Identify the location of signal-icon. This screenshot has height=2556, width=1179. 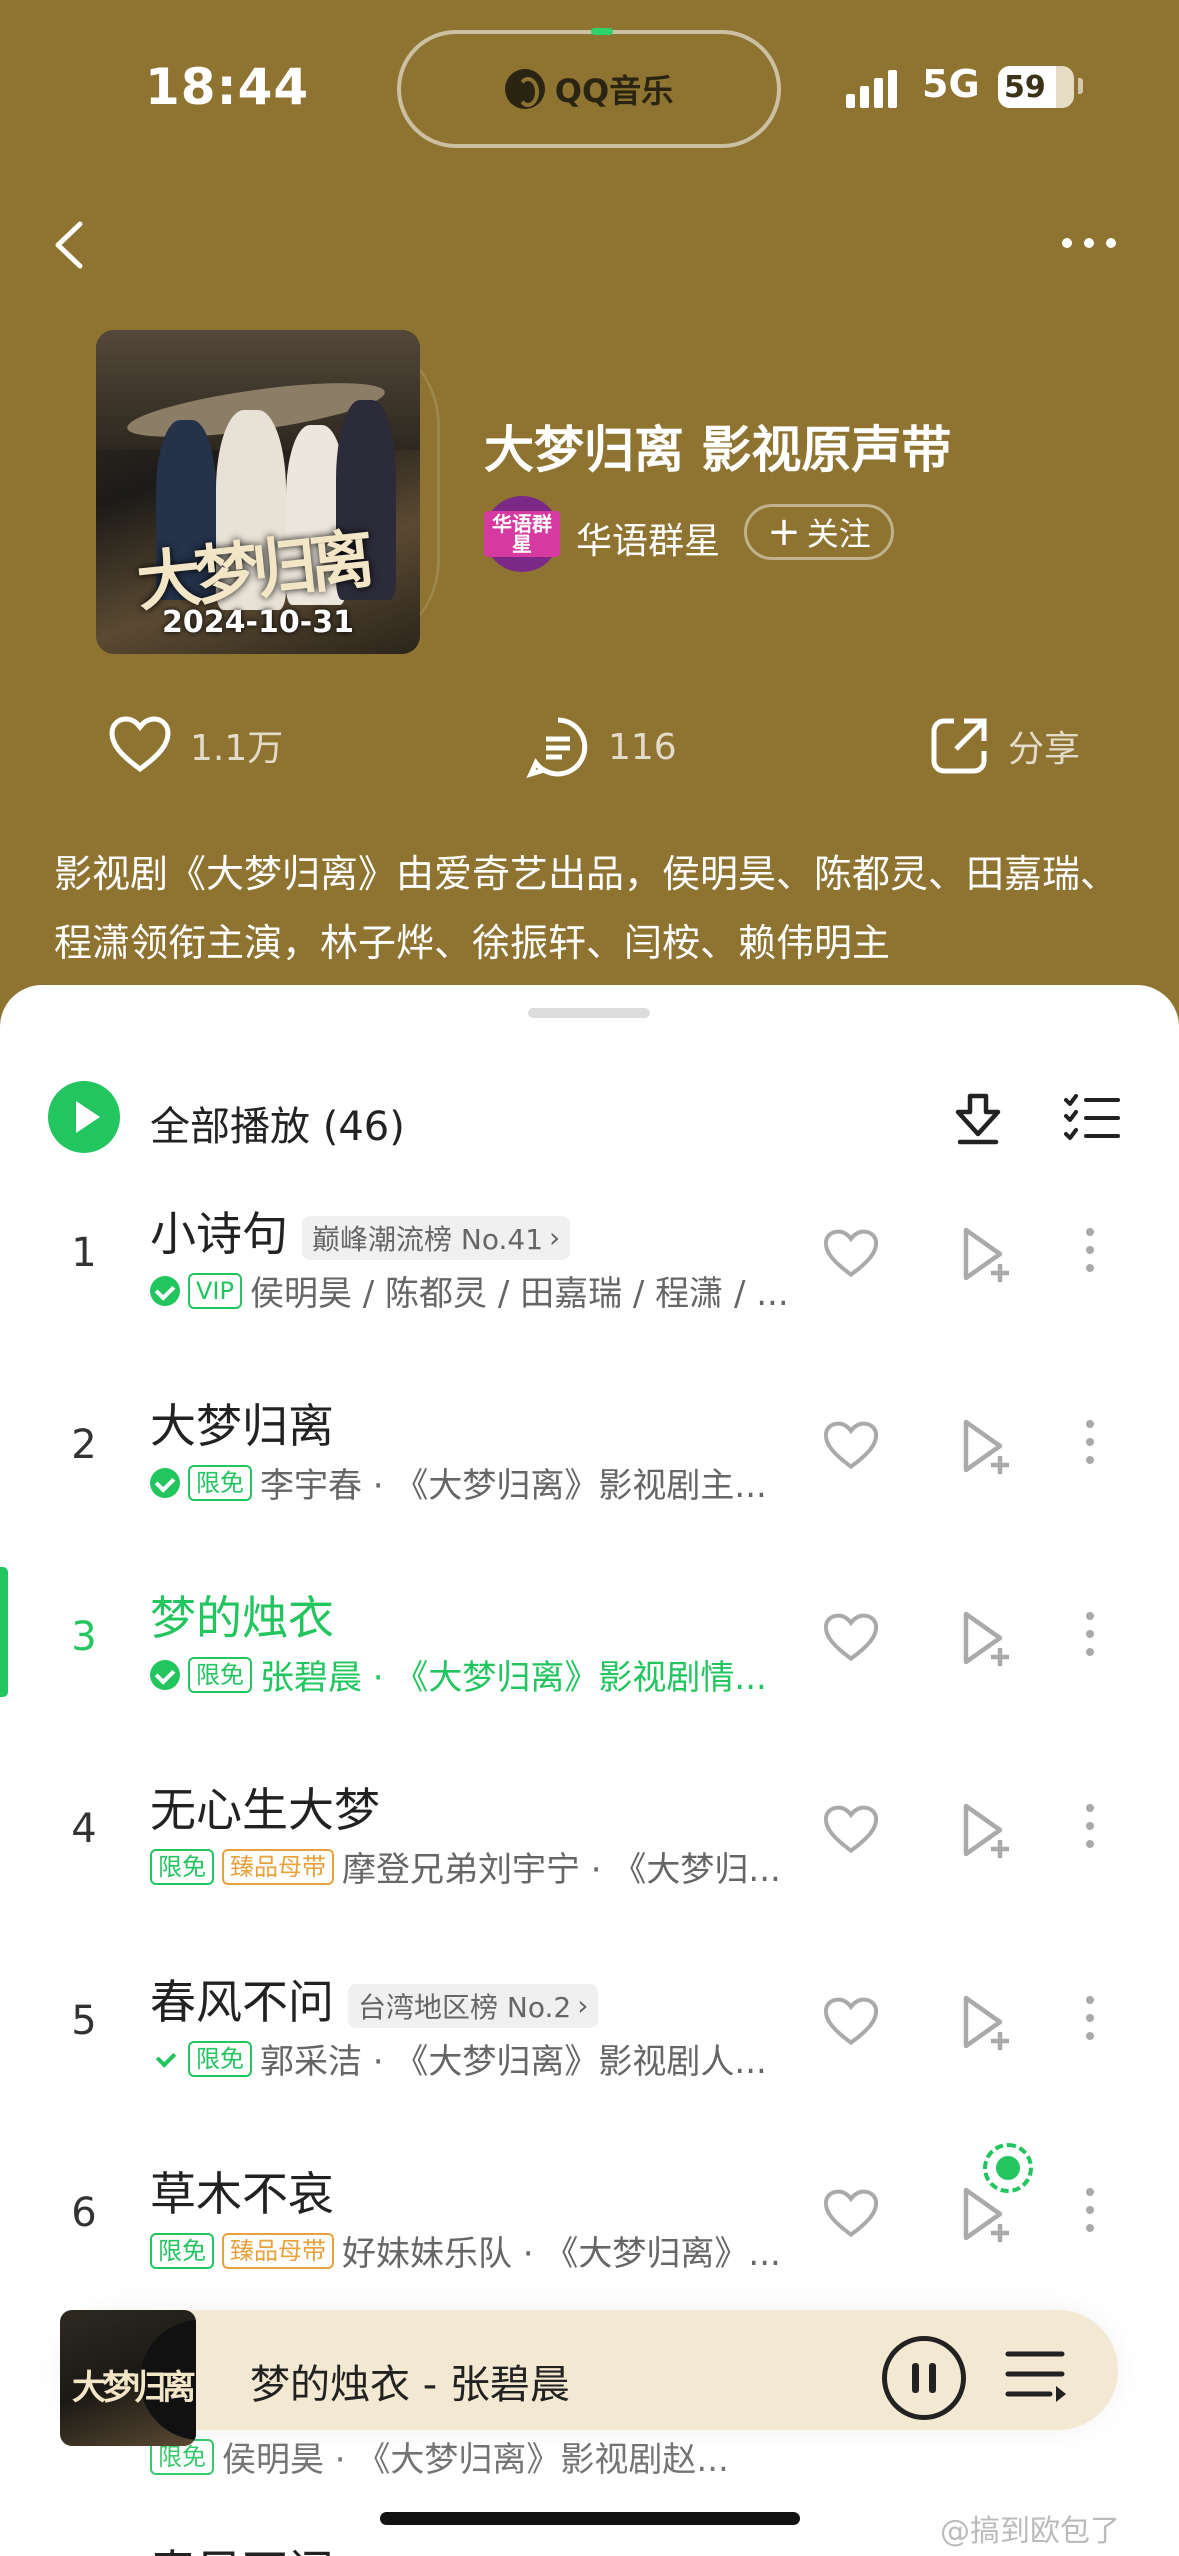
(871, 89).